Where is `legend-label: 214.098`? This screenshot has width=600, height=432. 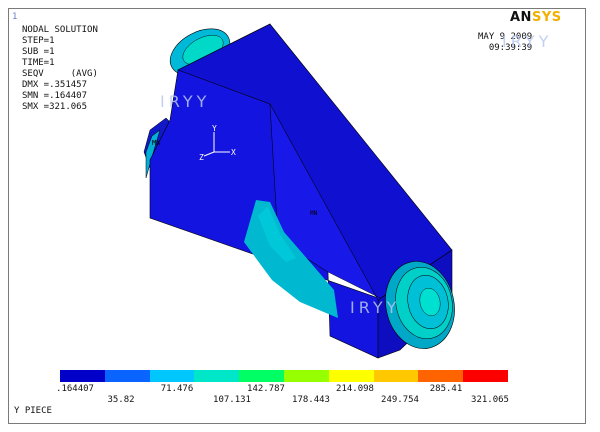 legend-label: 214.098 is located at coordinates (355, 389).